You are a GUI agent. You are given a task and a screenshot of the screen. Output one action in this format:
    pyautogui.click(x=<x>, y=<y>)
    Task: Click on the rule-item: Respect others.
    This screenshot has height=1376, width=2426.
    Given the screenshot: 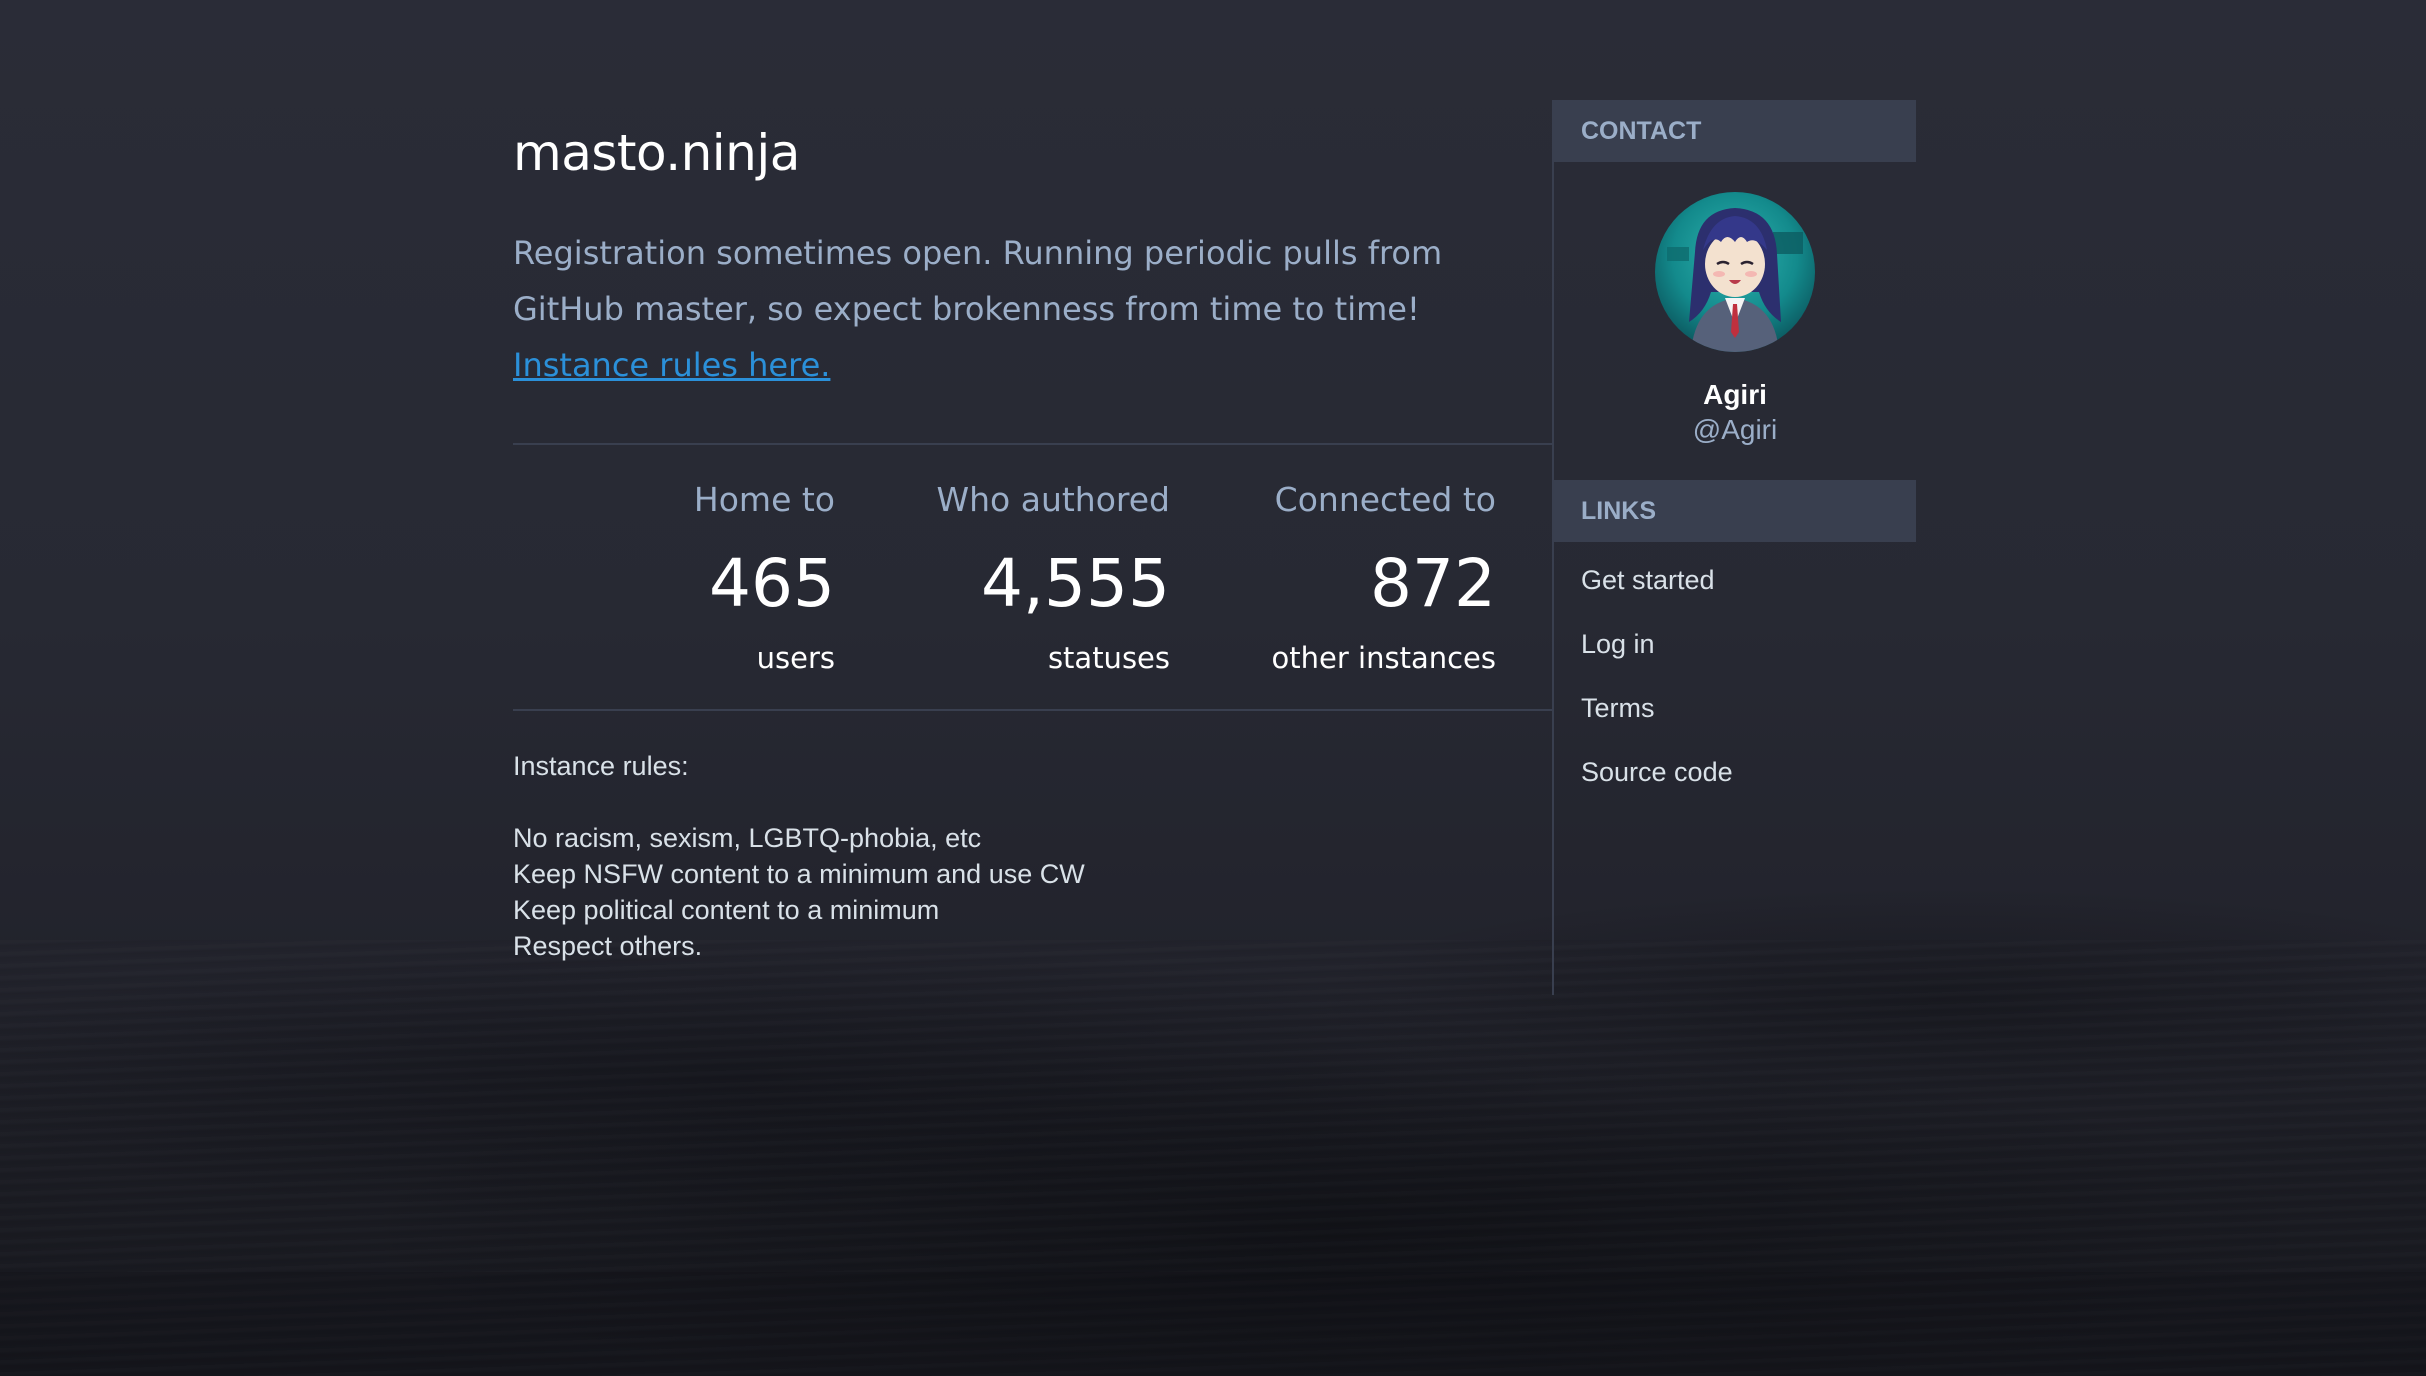 What is the action you would take?
    pyautogui.click(x=608, y=946)
    